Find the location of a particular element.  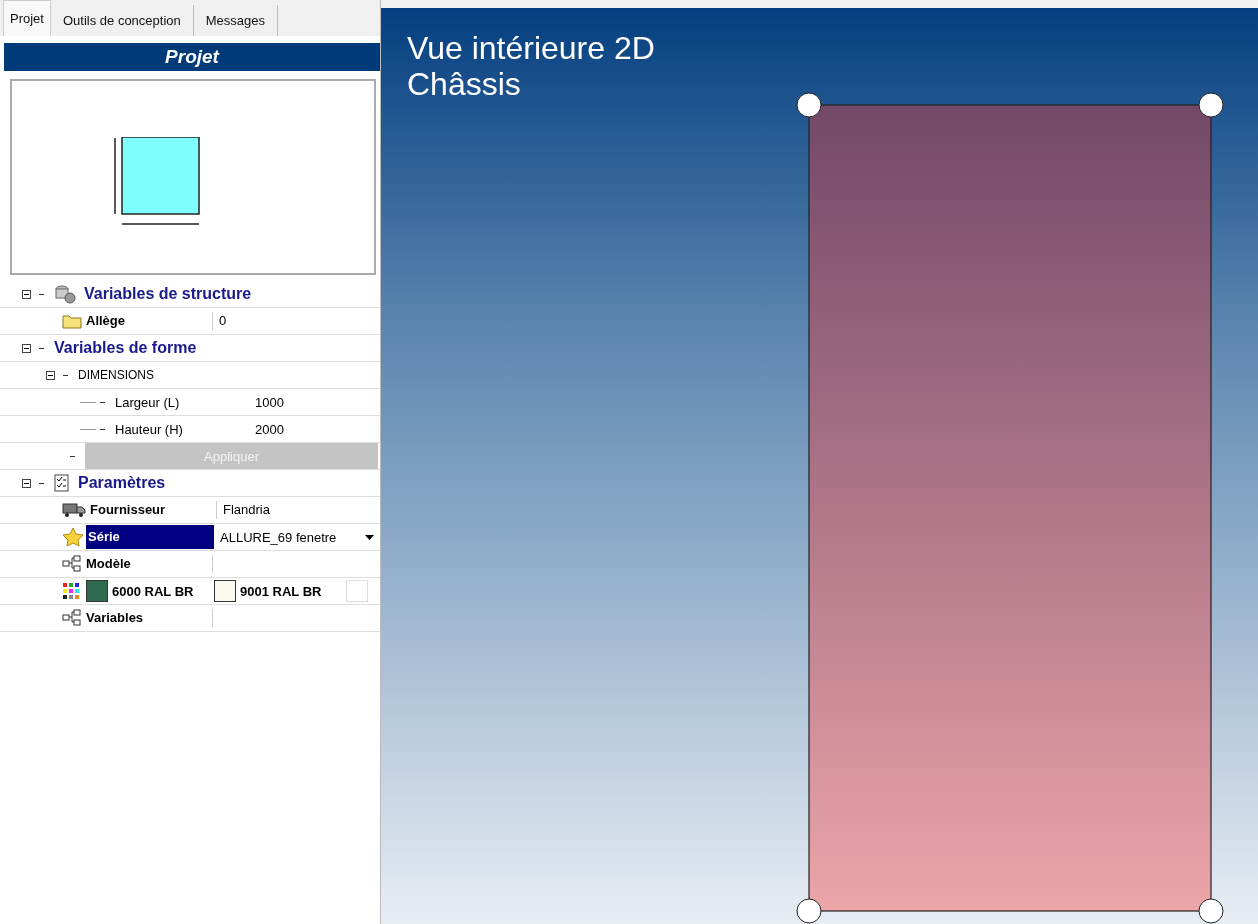

property-value: 0 is located at coordinates (219, 321).